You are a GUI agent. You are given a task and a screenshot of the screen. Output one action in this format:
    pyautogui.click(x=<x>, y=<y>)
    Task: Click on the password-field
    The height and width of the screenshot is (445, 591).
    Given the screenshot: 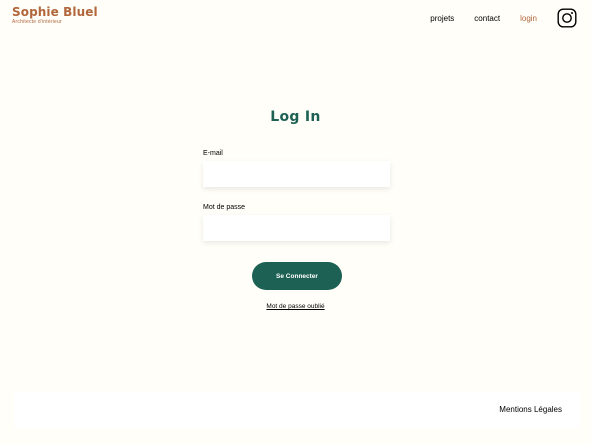 What is the action you would take?
    pyautogui.click(x=296, y=228)
    